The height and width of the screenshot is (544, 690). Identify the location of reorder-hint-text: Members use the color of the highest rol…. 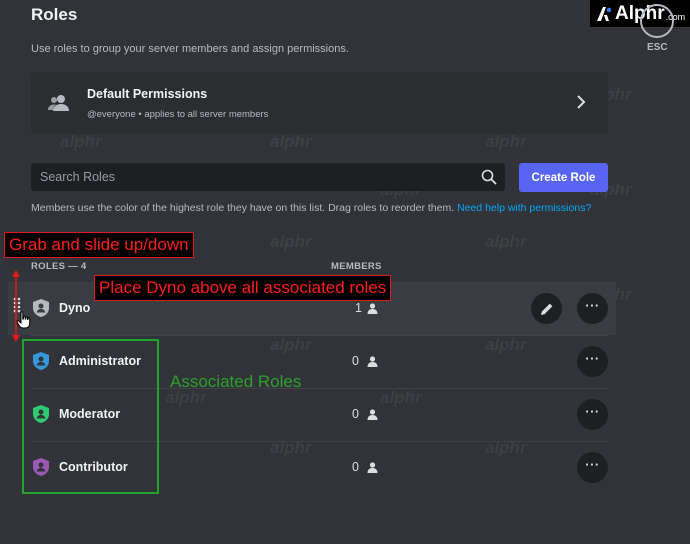
(244, 208).